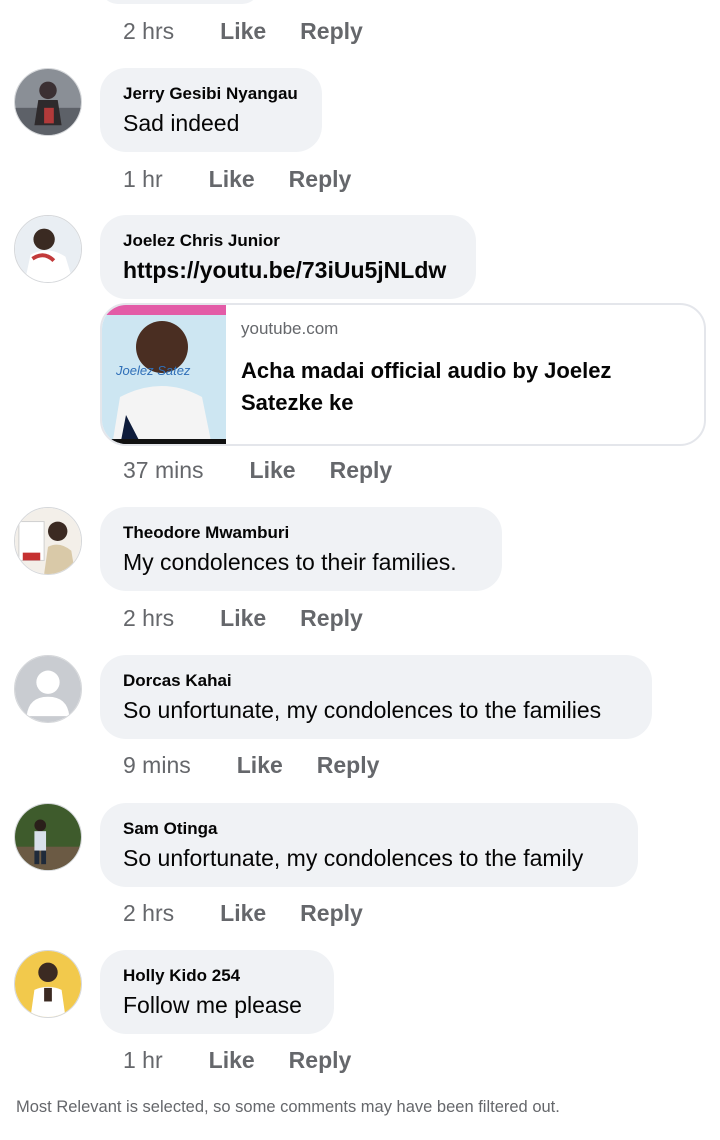 This screenshot has height=1140, width=720. I want to click on comment-actions: 37 mins Like Reply, so click(257, 470).